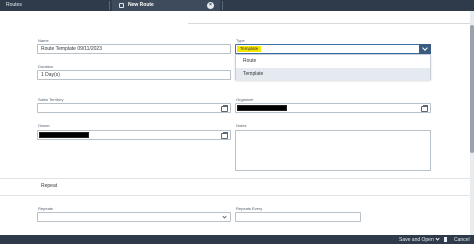  I want to click on name-label: Name, so click(43, 40).